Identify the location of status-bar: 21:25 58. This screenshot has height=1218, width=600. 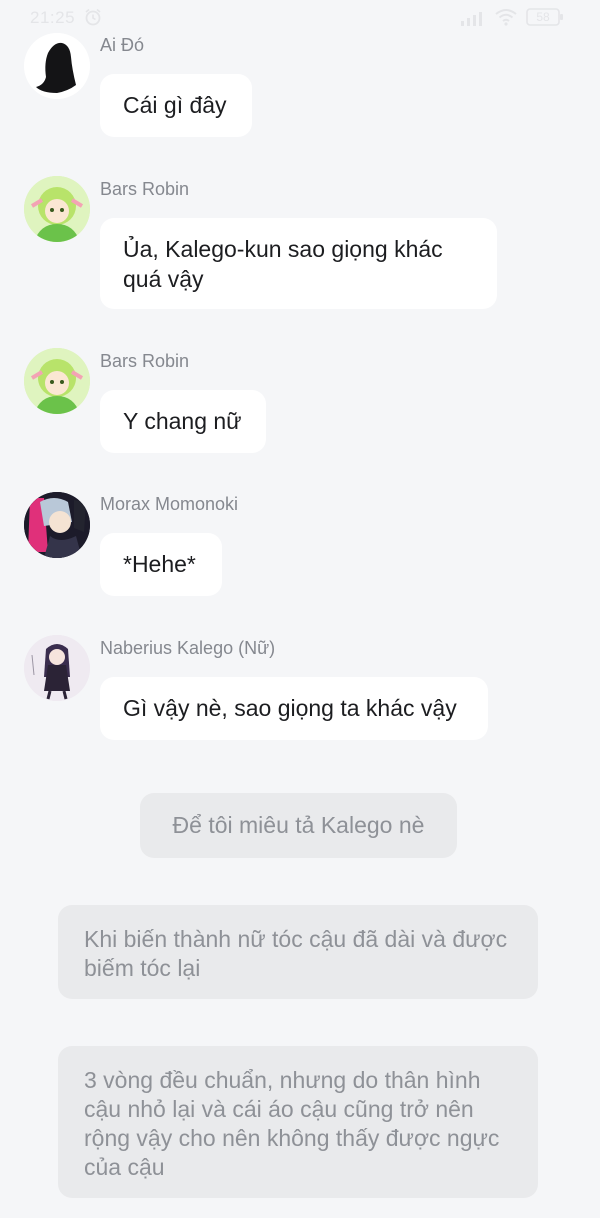
(300, 17).